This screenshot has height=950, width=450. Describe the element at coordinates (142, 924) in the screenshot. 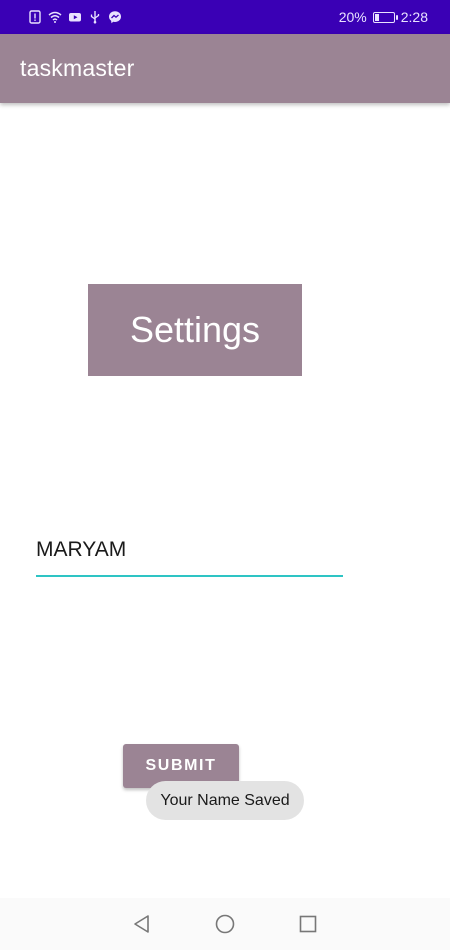

I see `back-icon` at that location.